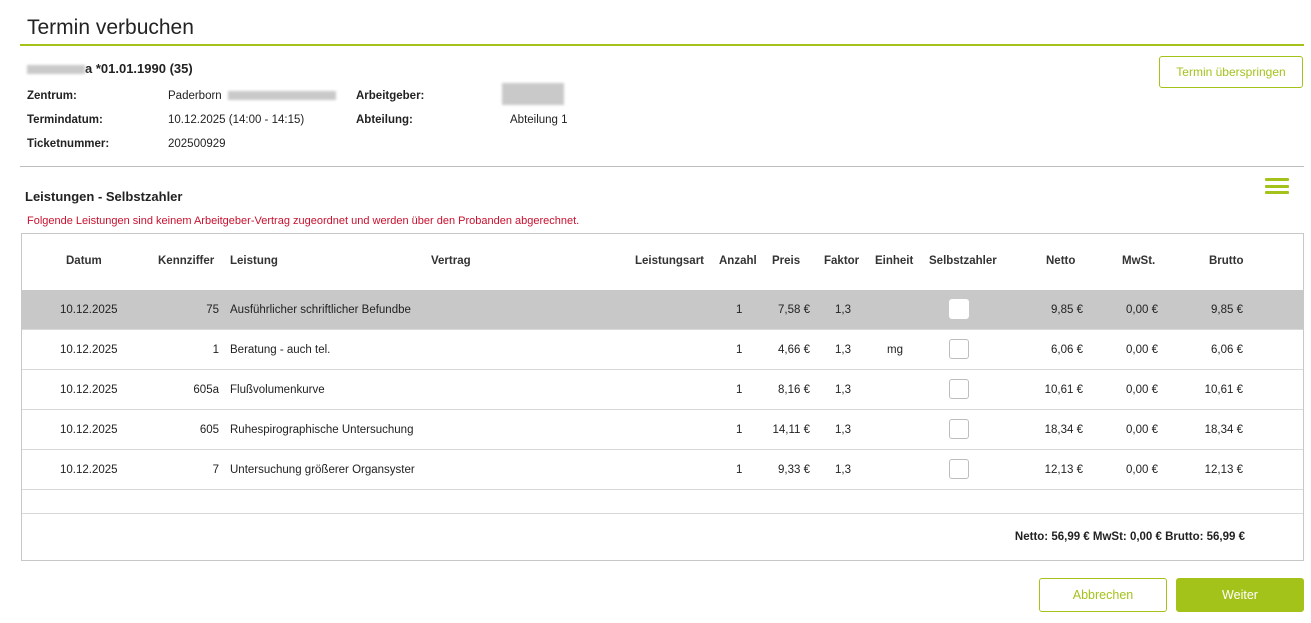 Image resolution: width=1311 pixels, height=623 pixels. Describe the element at coordinates (1223, 470) in the screenshot. I see `cell-brutto: 12,13 €` at that location.